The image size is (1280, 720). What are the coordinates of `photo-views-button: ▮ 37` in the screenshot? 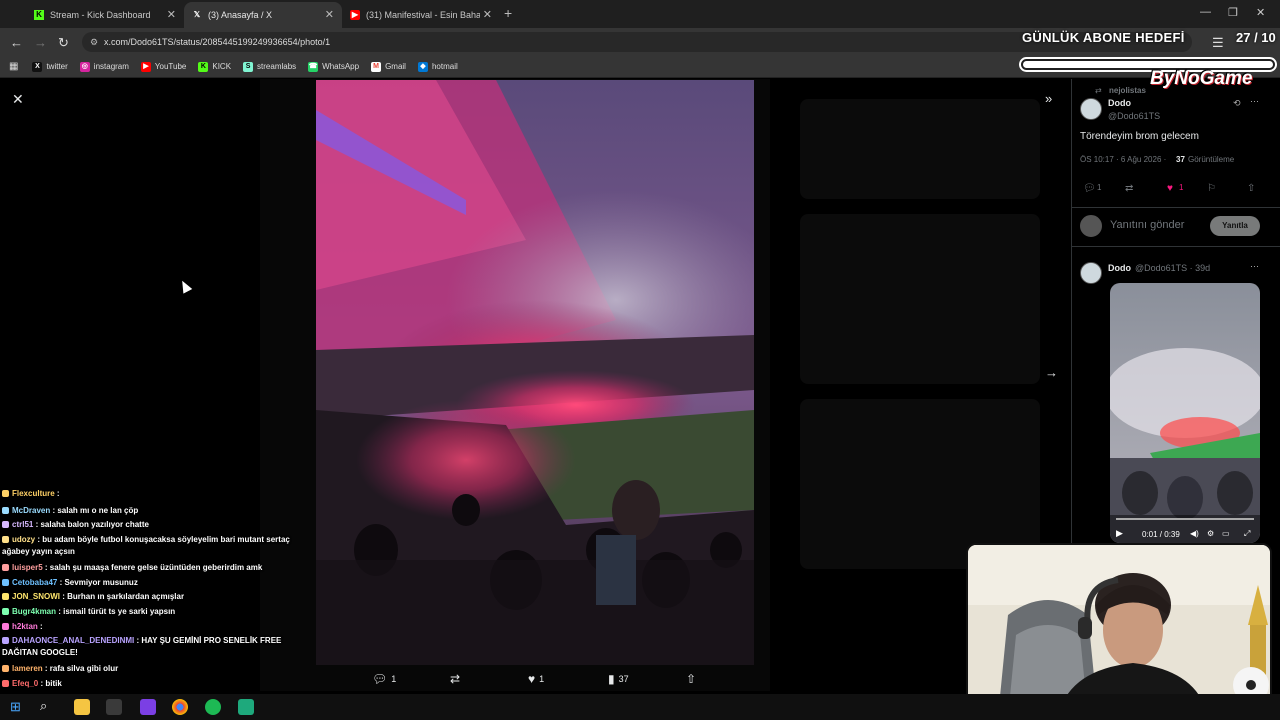 It's located at (618, 679).